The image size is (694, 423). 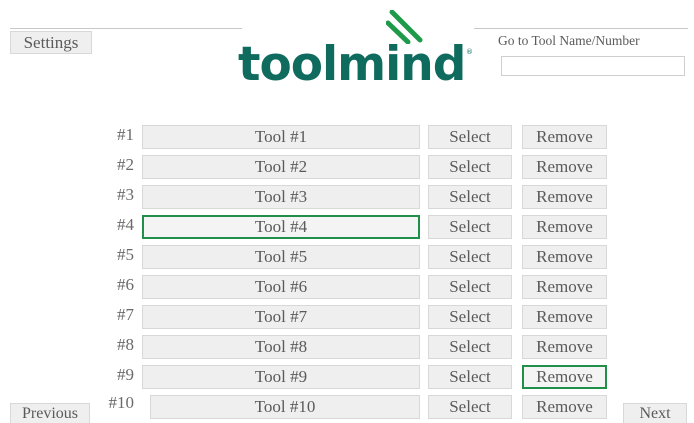 What do you see at coordinates (285, 407) in the screenshot?
I see `tool-name-button: Tool #10` at bounding box center [285, 407].